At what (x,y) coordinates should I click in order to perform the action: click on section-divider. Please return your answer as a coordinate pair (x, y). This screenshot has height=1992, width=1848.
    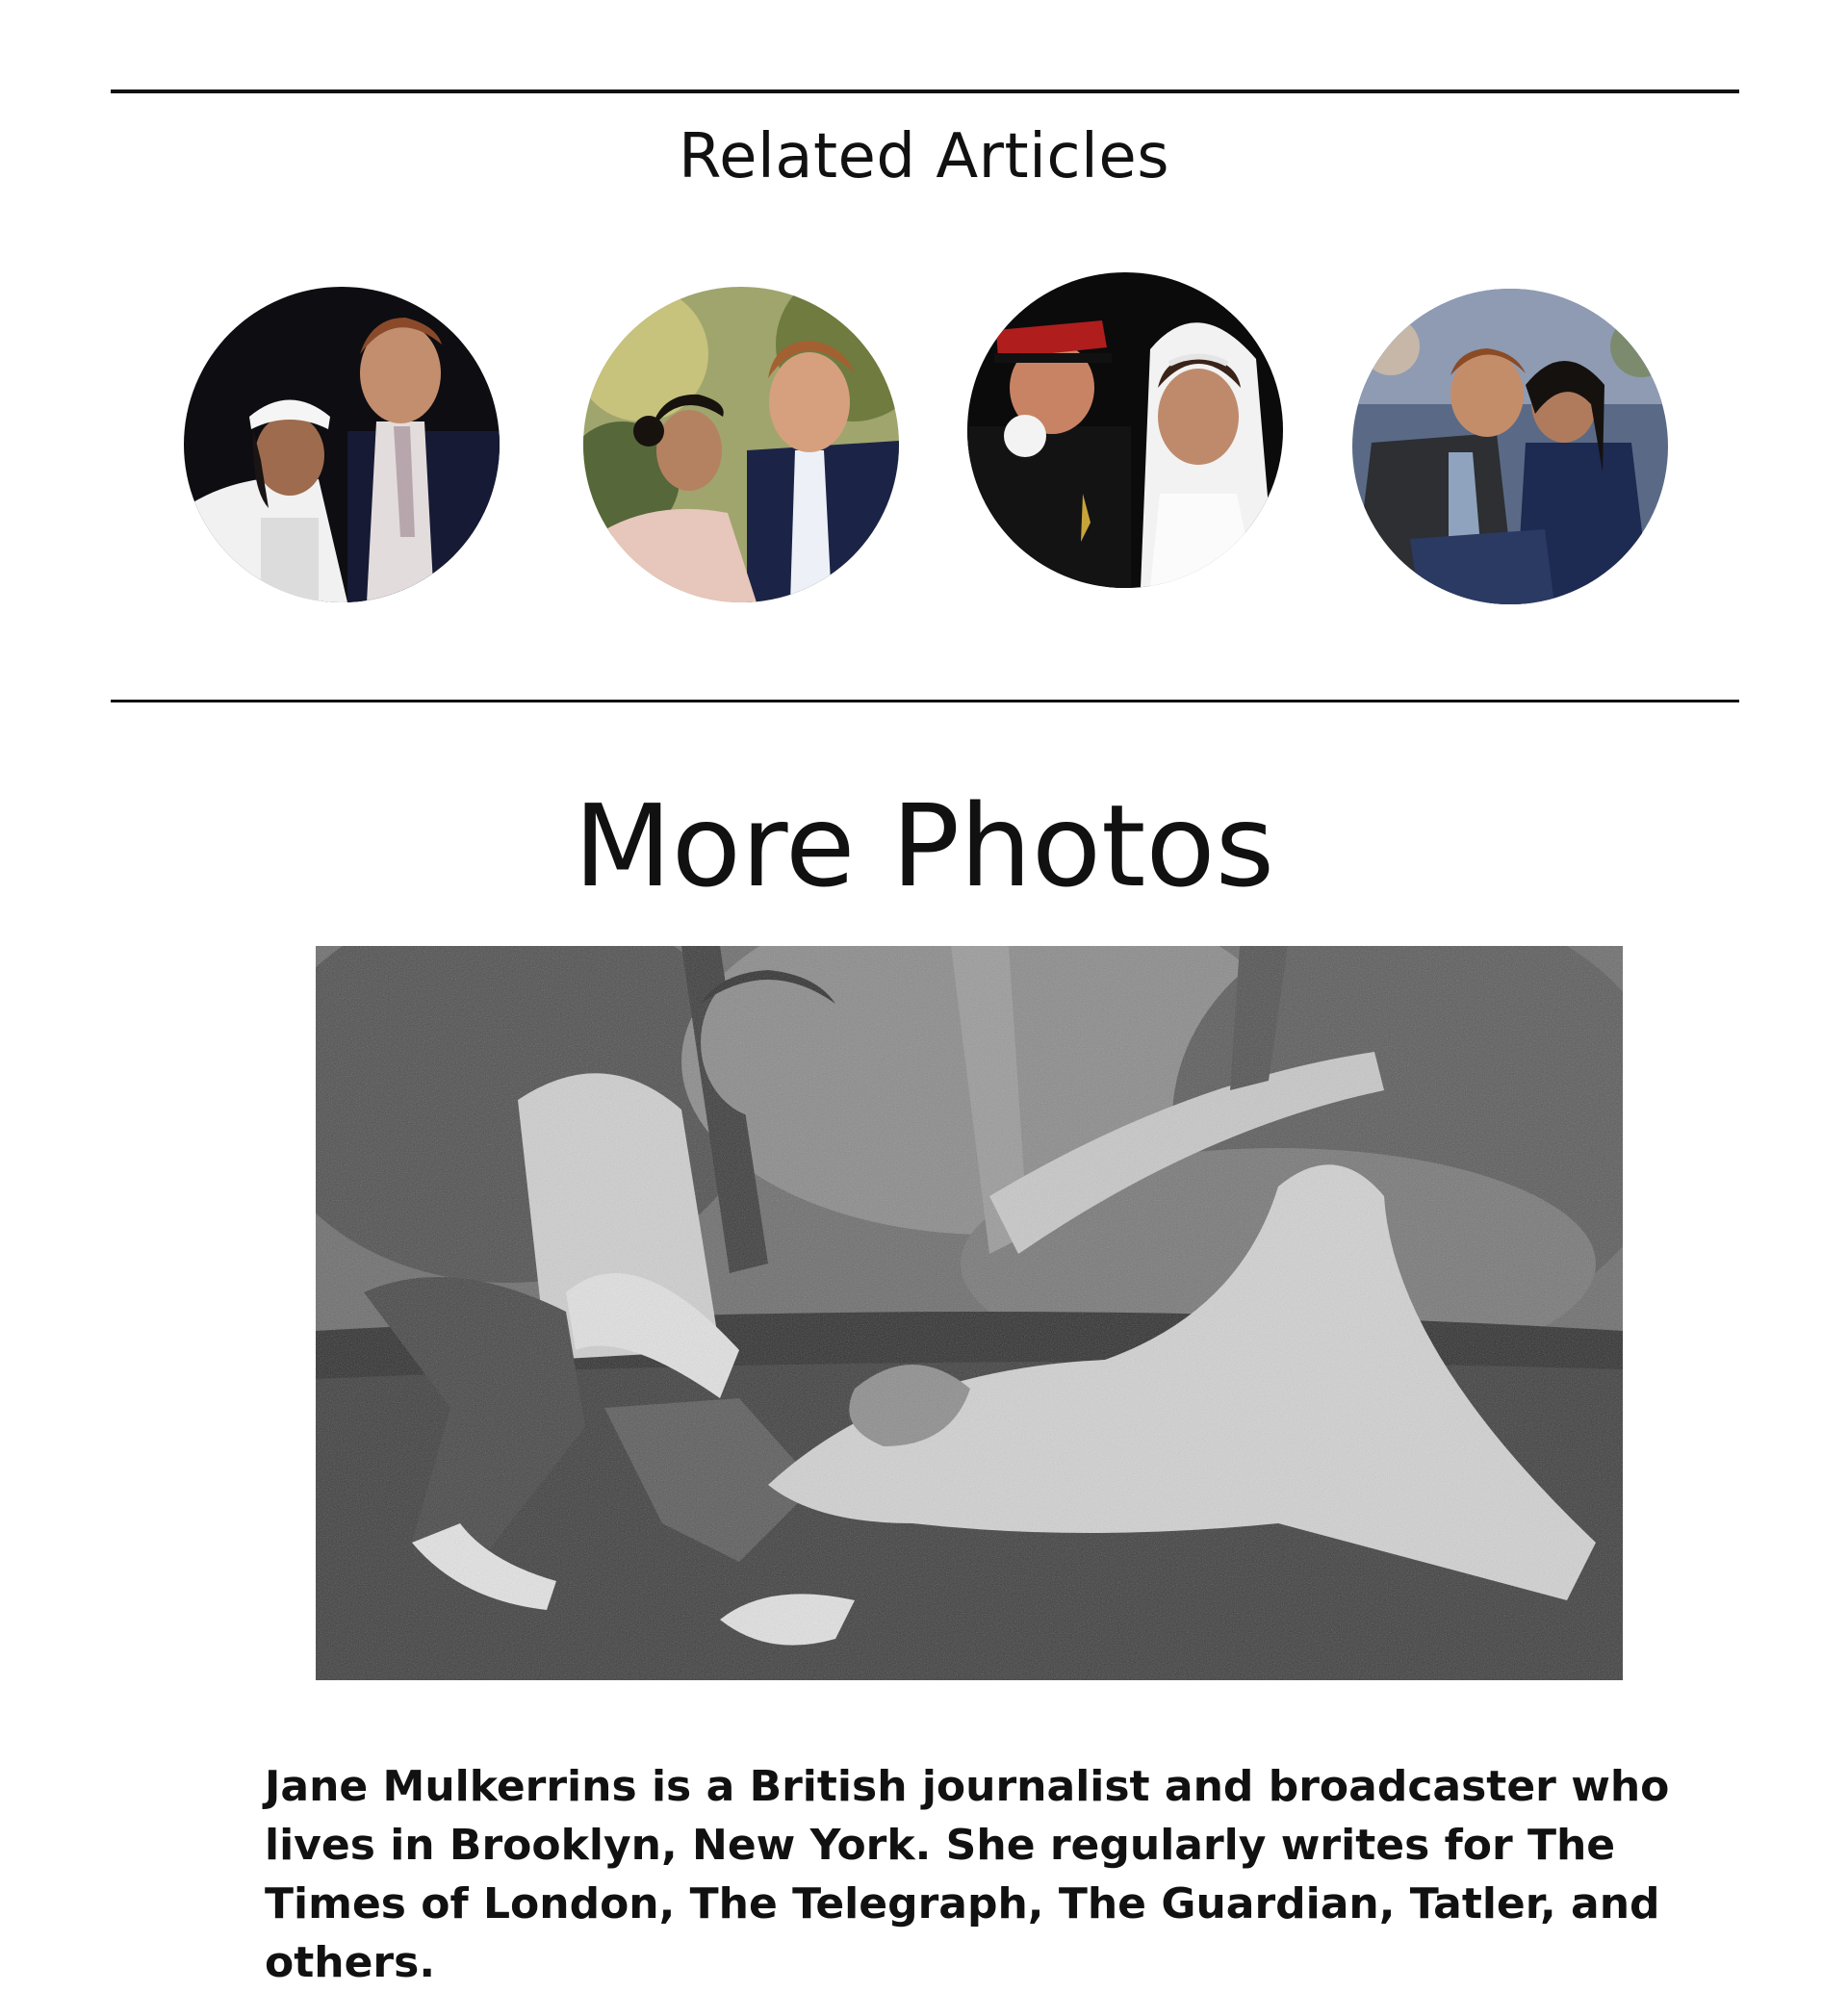
    Looking at the image, I should click on (925, 701).